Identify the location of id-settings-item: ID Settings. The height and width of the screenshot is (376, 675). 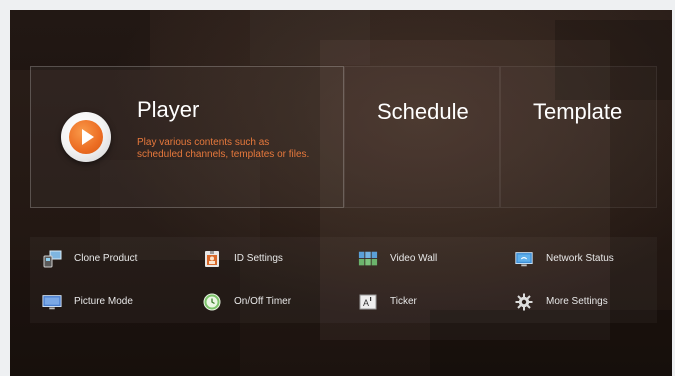
(274, 258).